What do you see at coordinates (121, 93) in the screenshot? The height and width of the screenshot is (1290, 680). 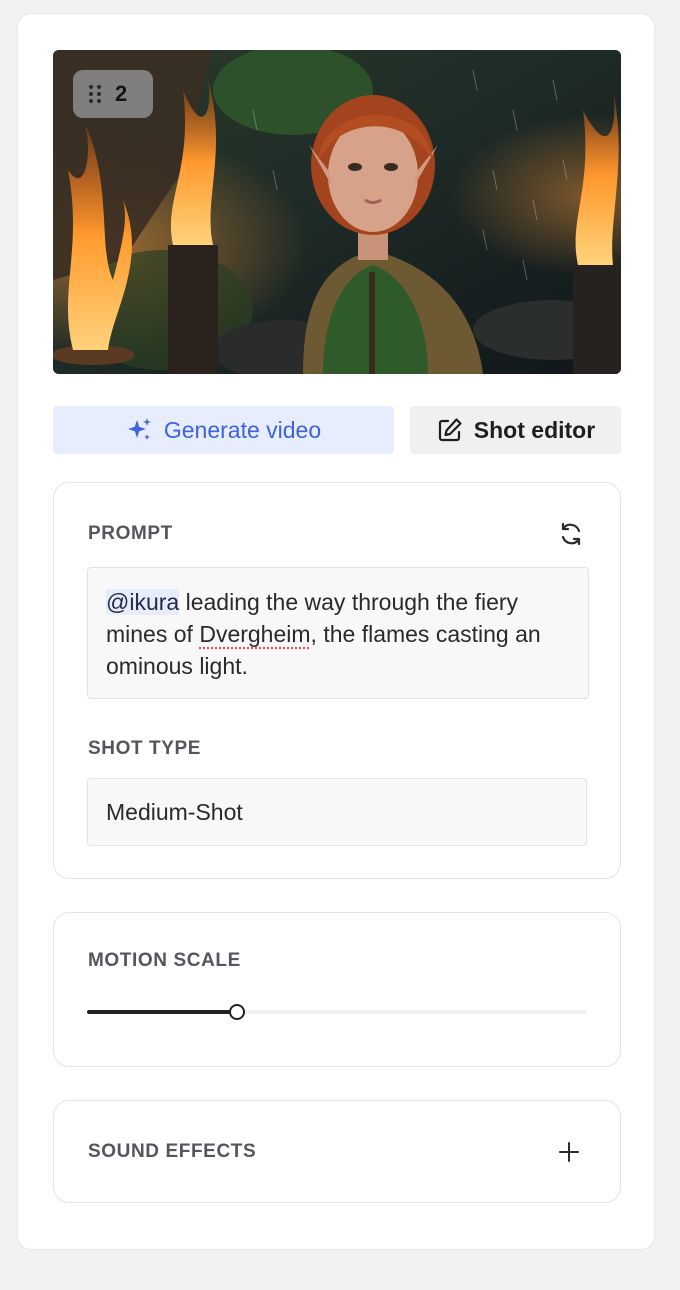 I see `shot-number: 2` at bounding box center [121, 93].